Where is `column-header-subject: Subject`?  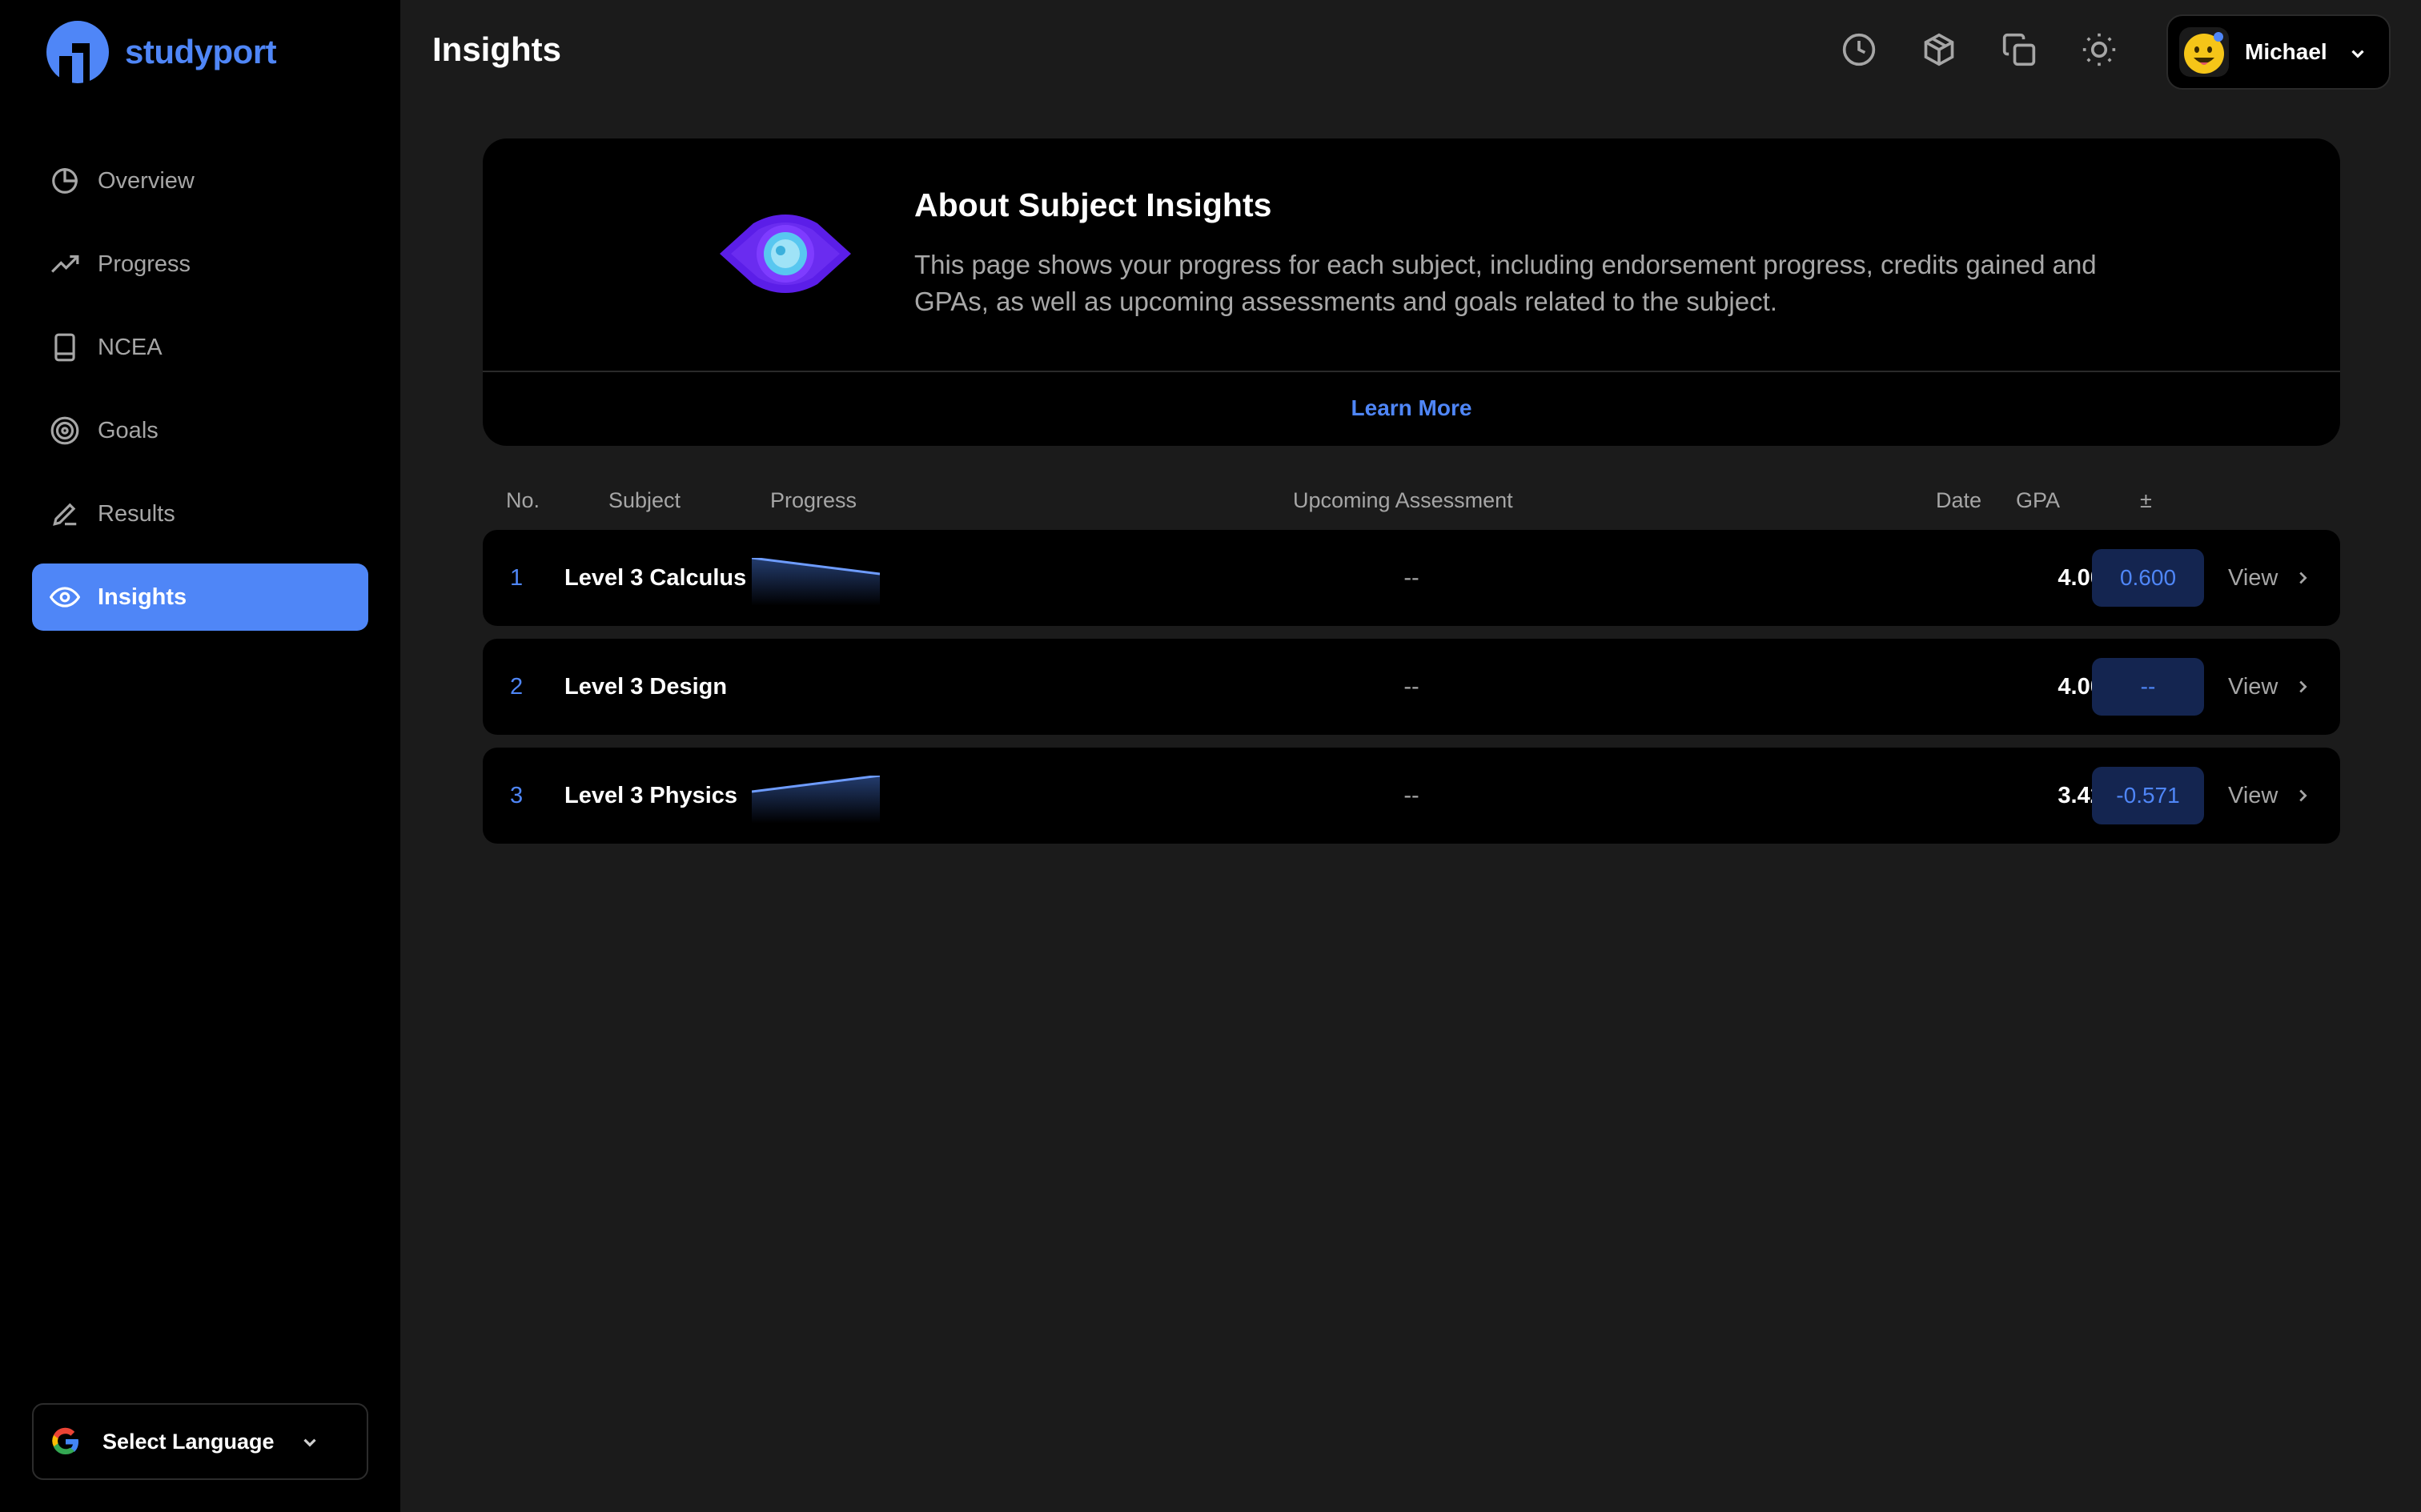
column-header-subject: Subject is located at coordinates (644, 500).